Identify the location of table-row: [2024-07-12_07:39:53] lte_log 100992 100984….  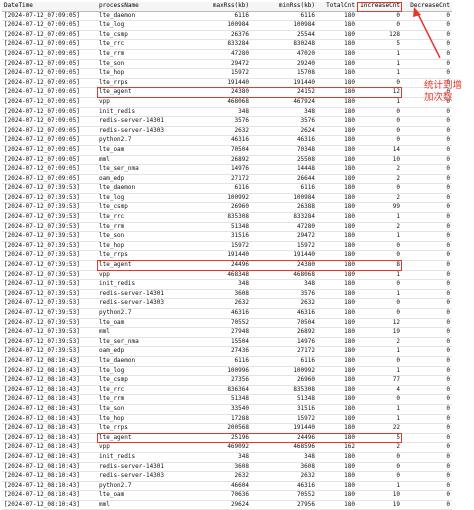
(227, 198).